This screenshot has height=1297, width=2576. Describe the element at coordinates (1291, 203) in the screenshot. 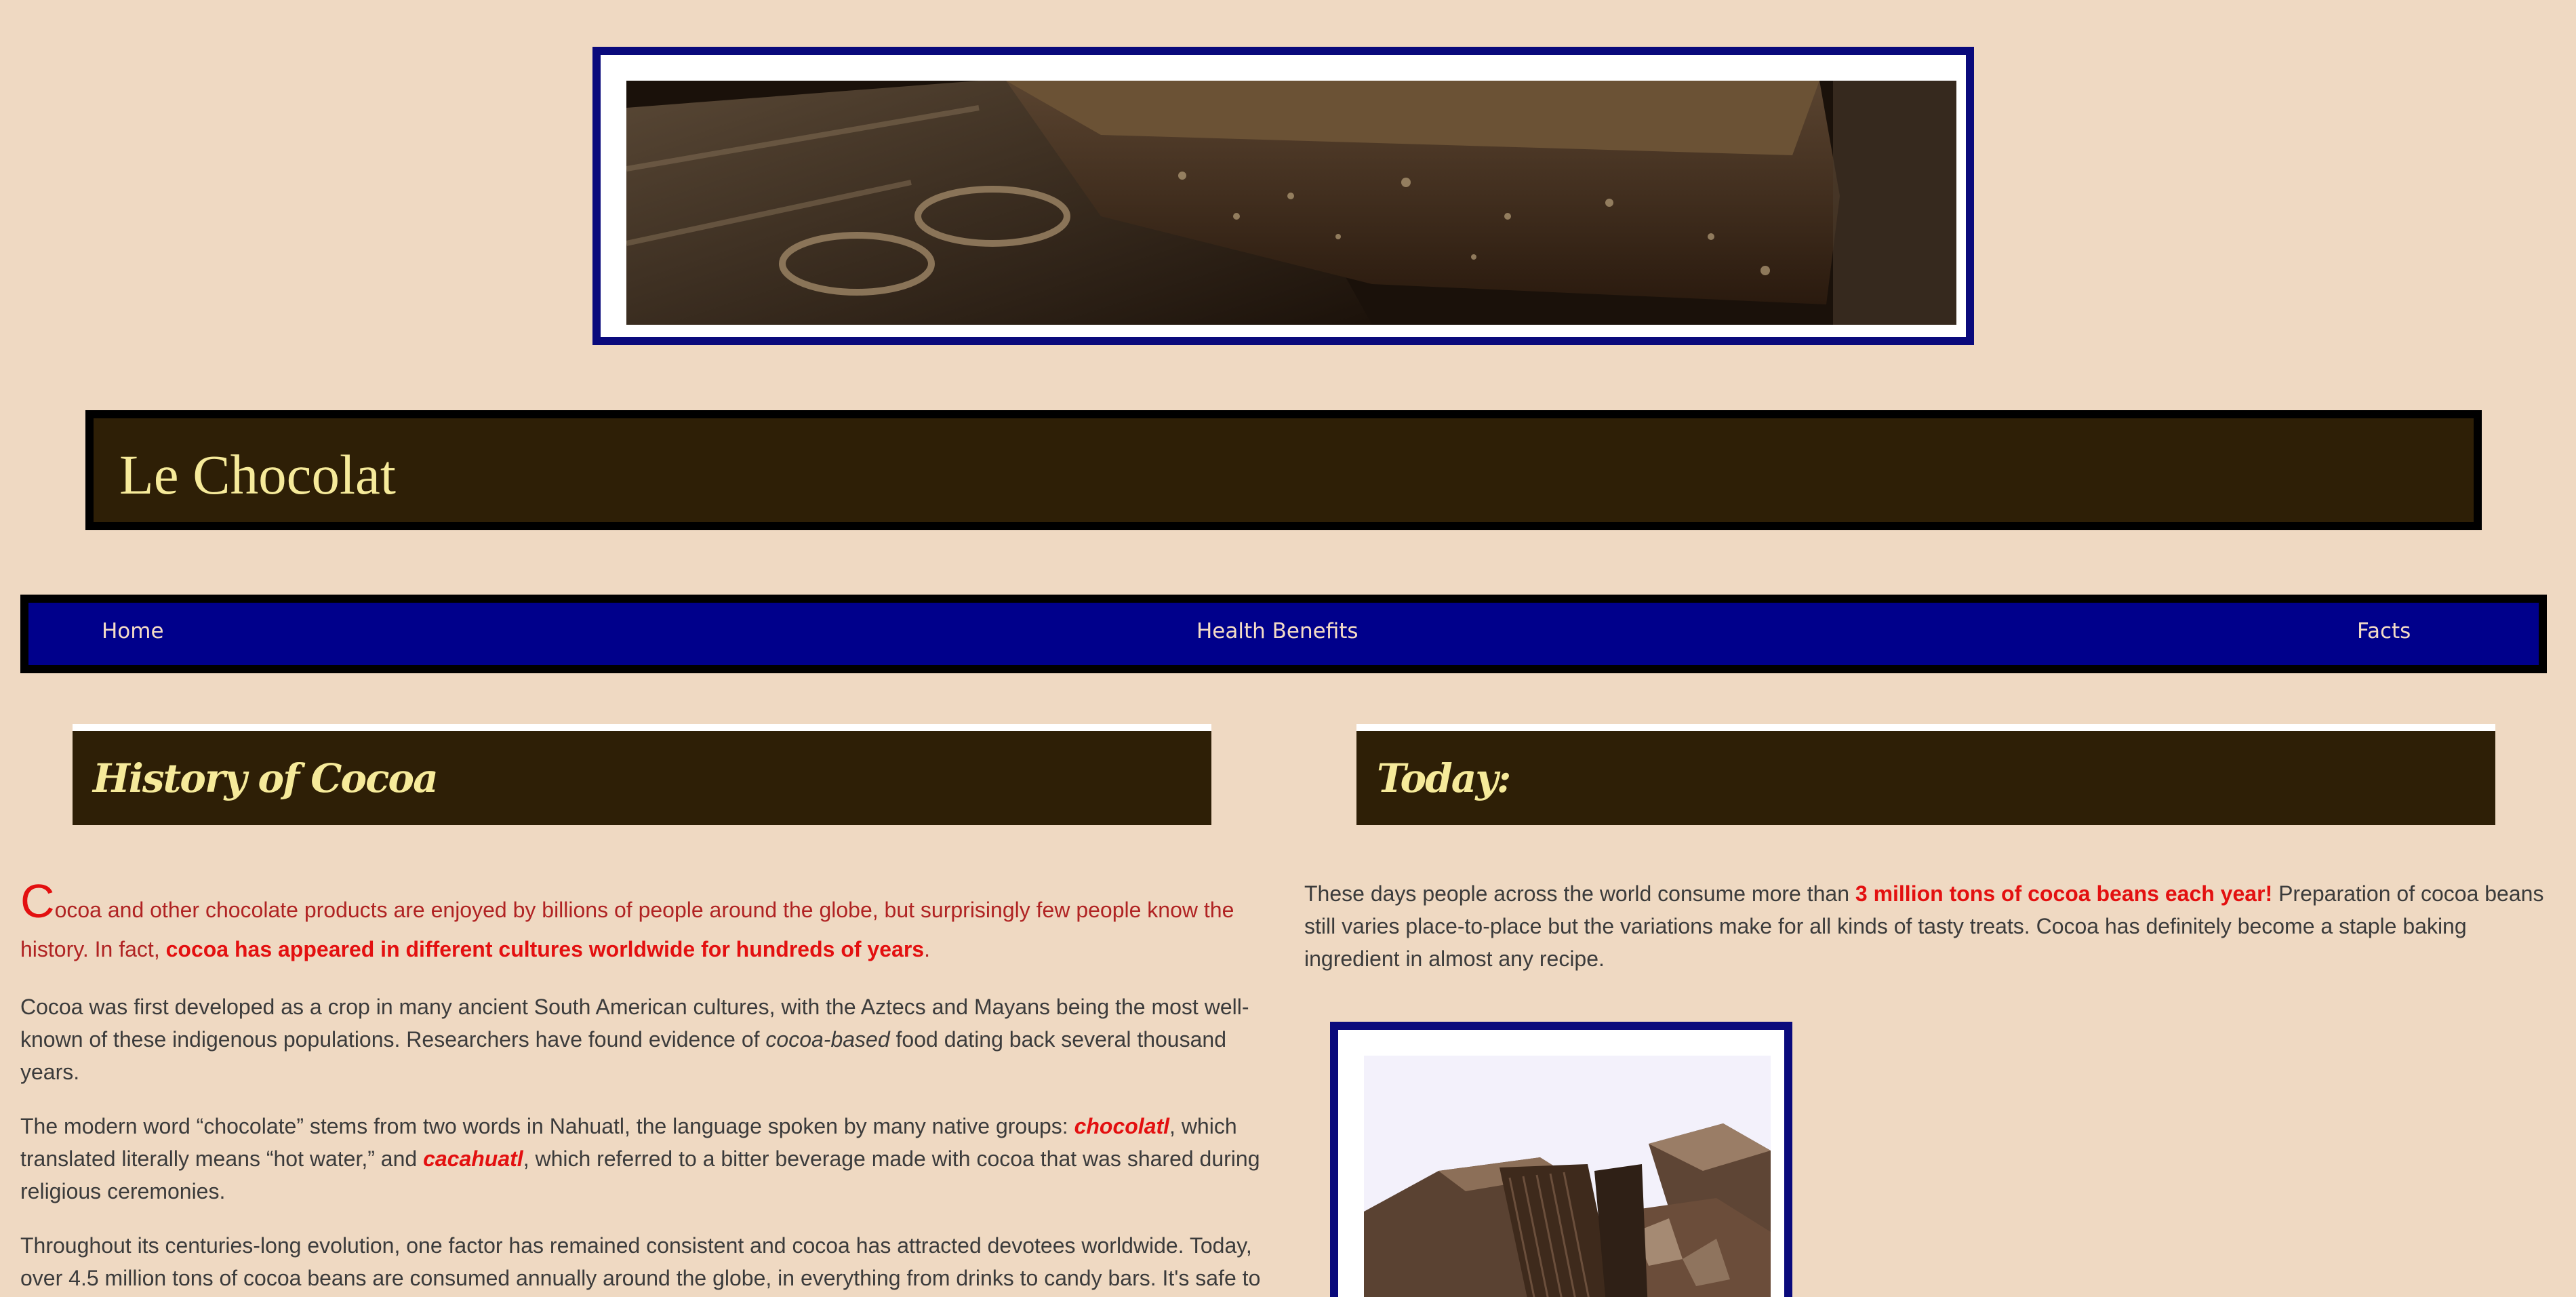

I see `hero-chocolate-photo` at that location.